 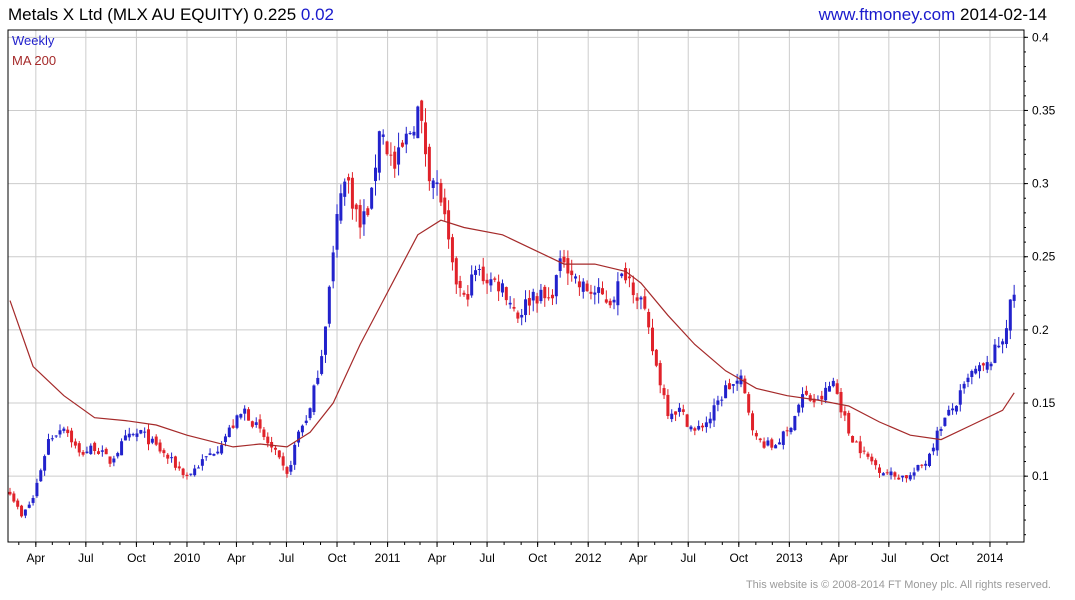 I want to click on y-tick-label: 0.15, so click(x=1044, y=403).